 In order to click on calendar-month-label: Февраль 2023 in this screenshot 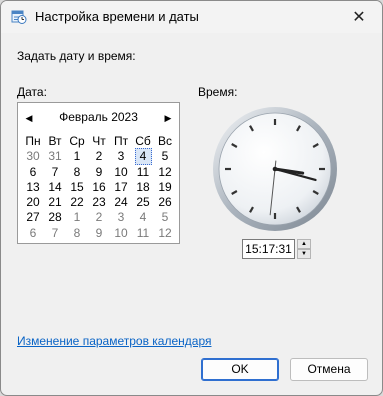, I will do `click(98, 117)`.